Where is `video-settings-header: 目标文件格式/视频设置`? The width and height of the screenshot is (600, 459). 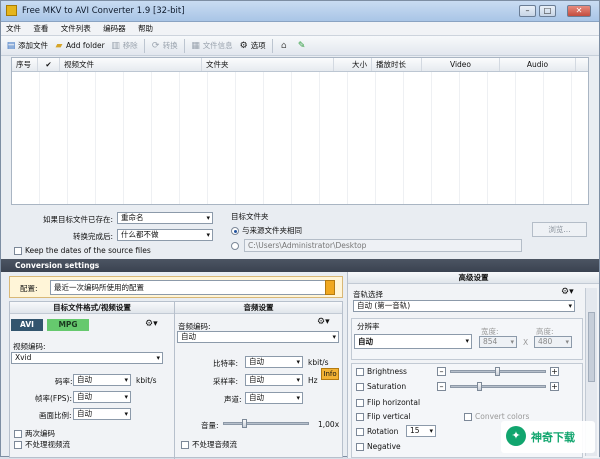
video-settings-header: 目标文件格式/视频设置 is located at coordinates (92, 308).